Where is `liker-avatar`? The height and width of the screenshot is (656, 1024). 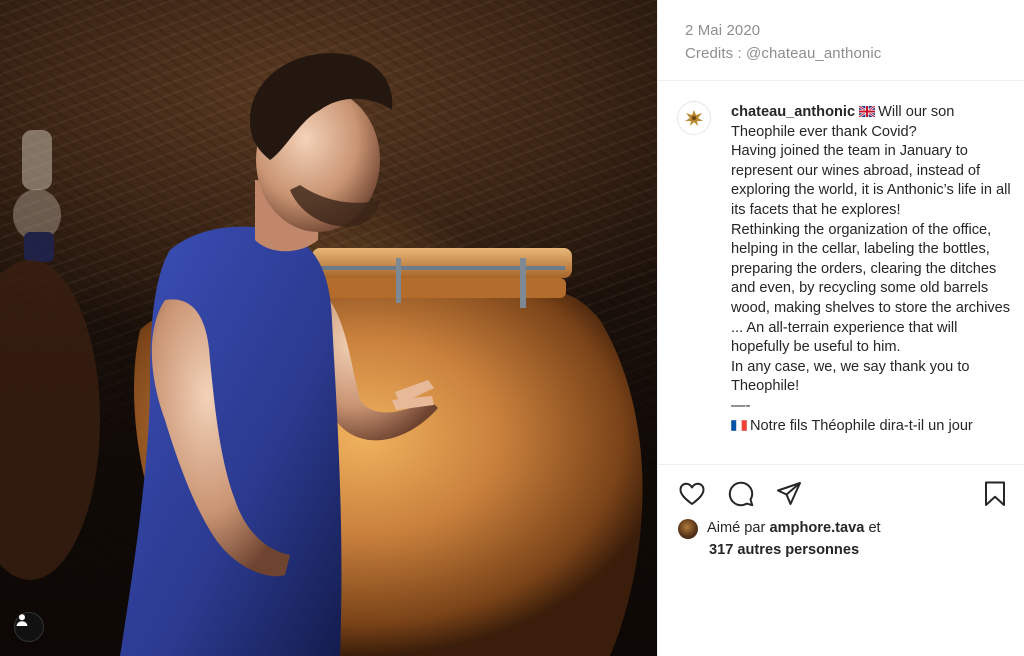 liker-avatar is located at coordinates (688, 529).